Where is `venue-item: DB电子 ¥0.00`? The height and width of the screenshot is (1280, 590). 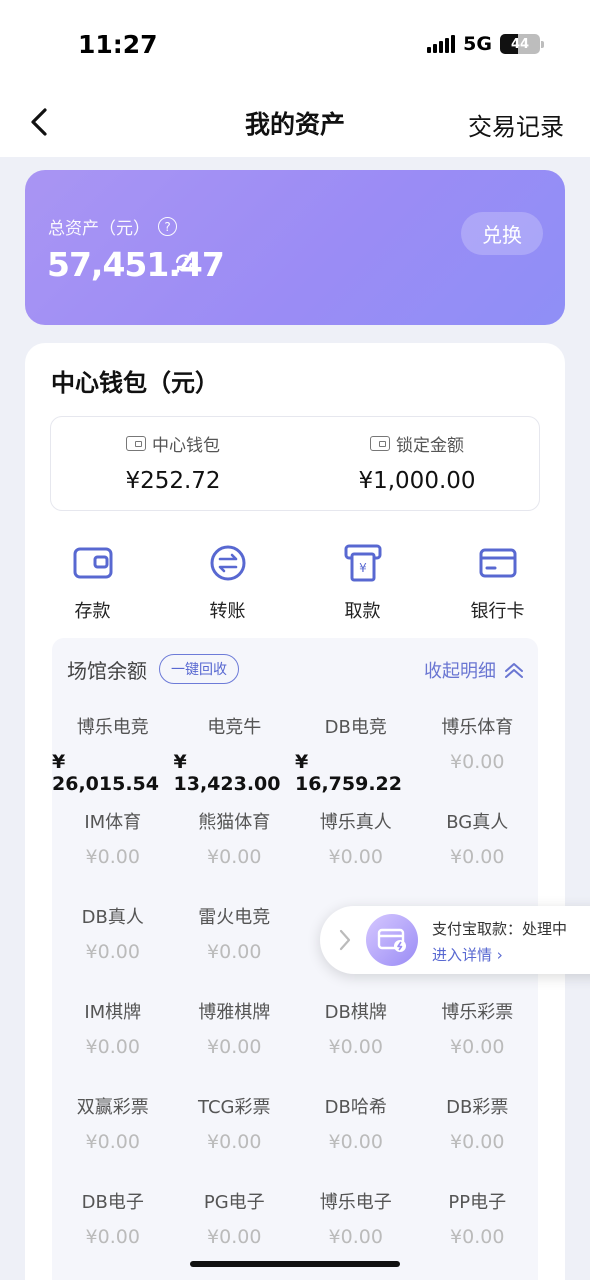 venue-item: DB电子 ¥0.00 is located at coordinates (113, 1222).